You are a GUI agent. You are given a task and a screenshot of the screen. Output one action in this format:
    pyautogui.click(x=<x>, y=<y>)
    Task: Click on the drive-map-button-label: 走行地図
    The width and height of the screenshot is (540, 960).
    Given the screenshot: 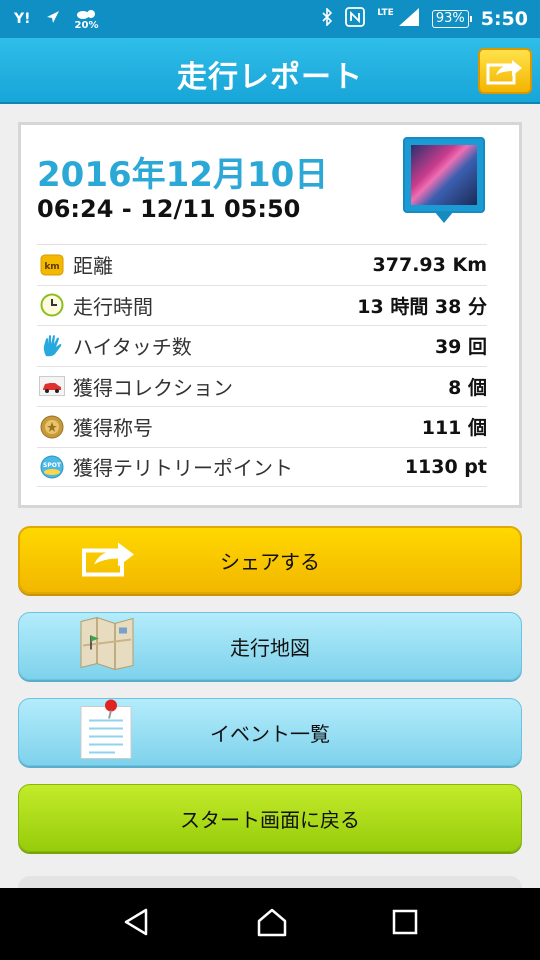 What is the action you would take?
    pyautogui.click(x=270, y=647)
    